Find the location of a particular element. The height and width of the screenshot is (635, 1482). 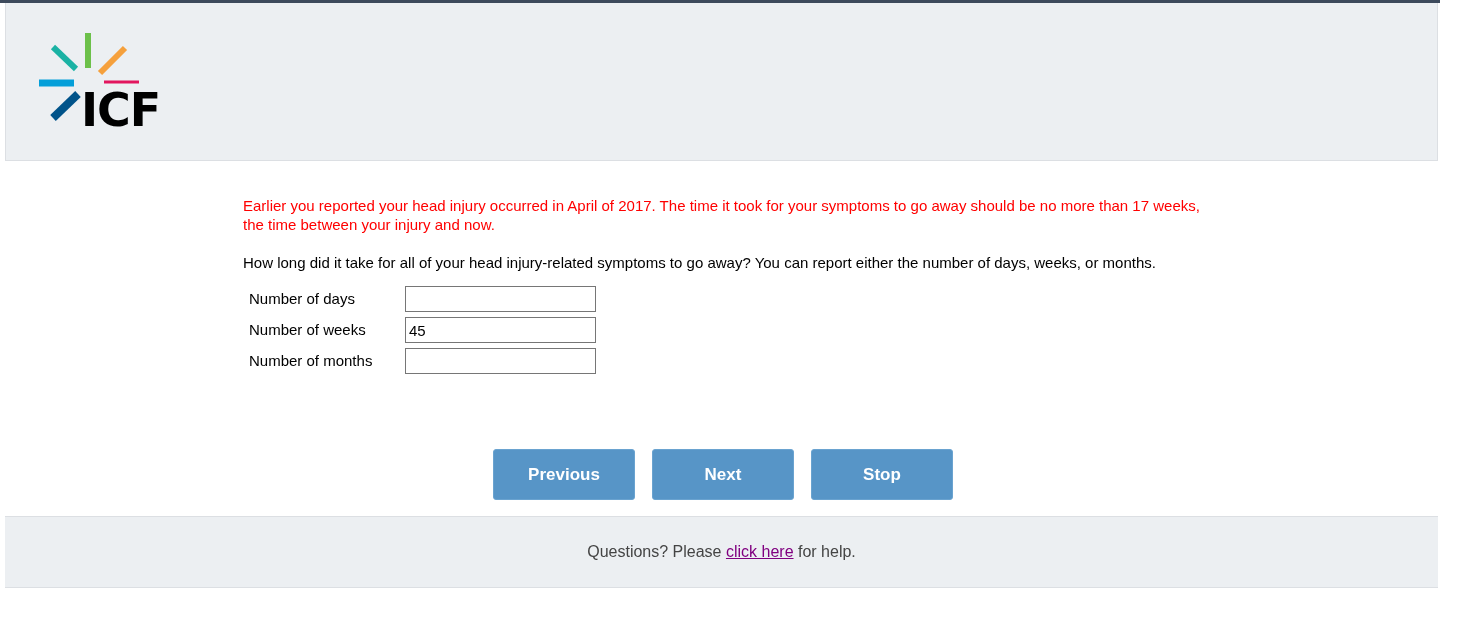

field-label: Number of months is located at coordinates (311, 360).